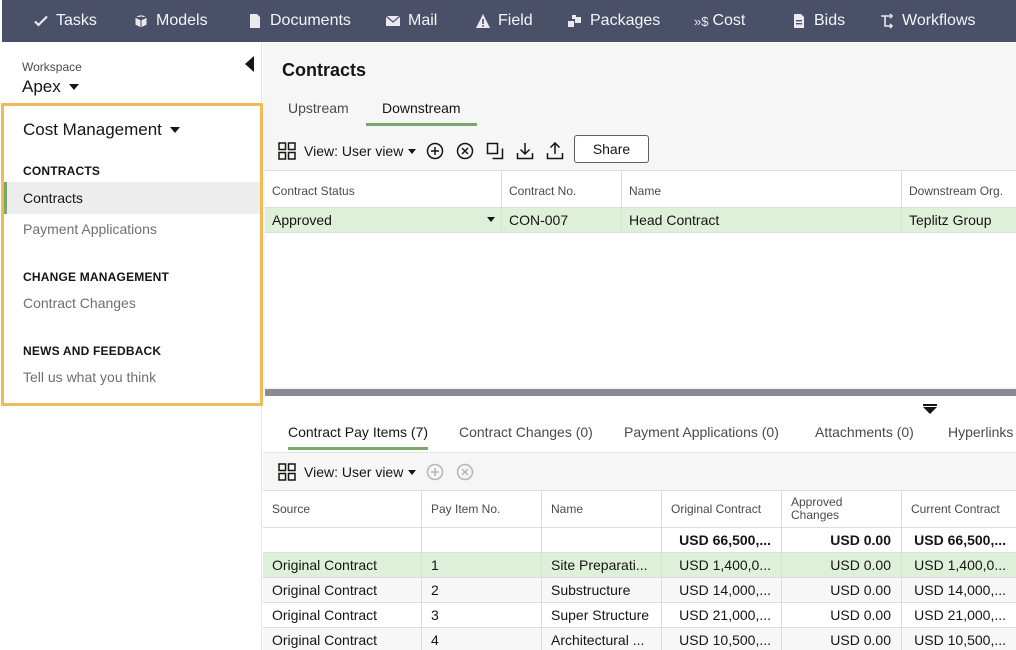 The height and width of the screenshot is (650, 1016). What do you see at coordinates (555, 151) in the screenshot?
I see `upload-button` at bounding box center [555, 151].